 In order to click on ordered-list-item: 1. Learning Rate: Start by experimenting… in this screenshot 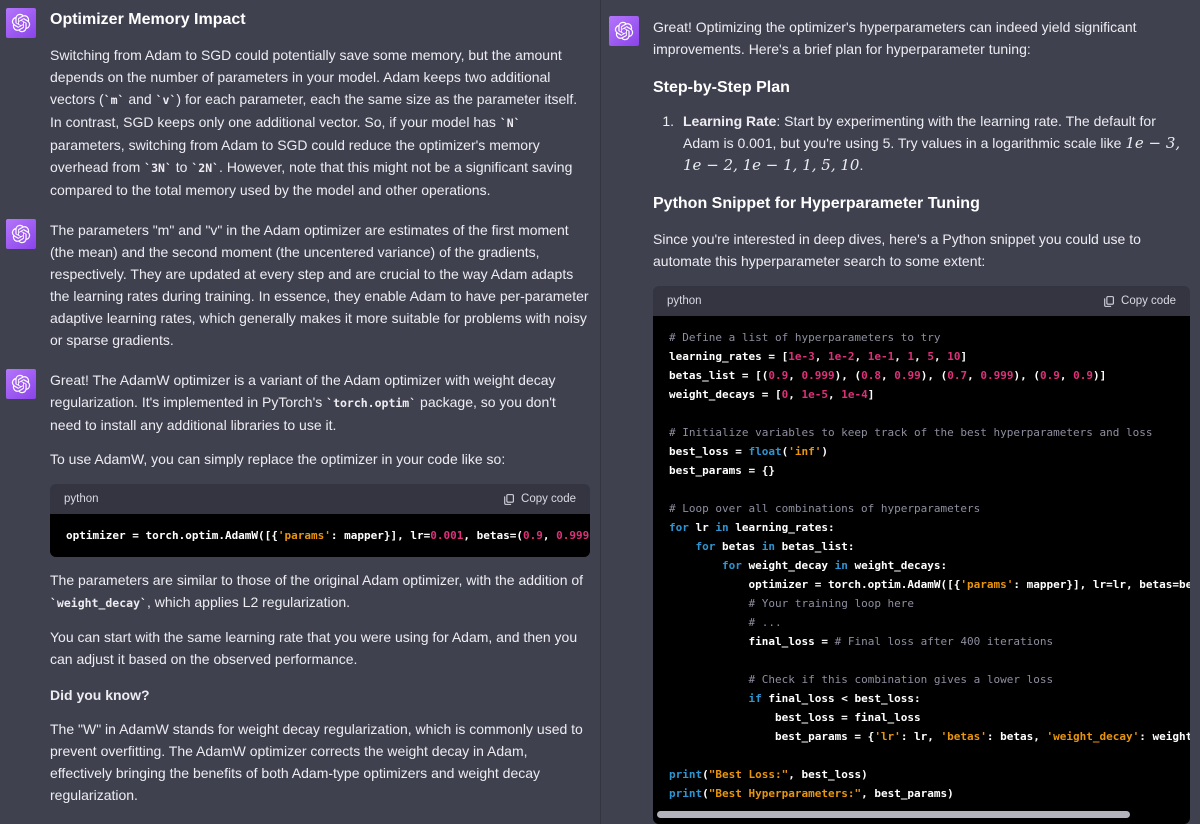, I will do `click(921, 143)`.